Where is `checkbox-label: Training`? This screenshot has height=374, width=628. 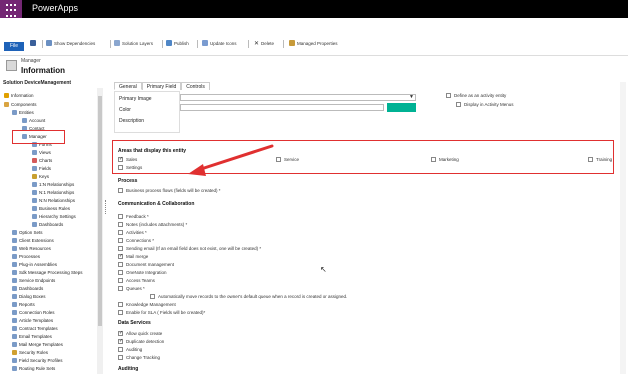 checkbox-label: Training is located at coordinates (604, 159).